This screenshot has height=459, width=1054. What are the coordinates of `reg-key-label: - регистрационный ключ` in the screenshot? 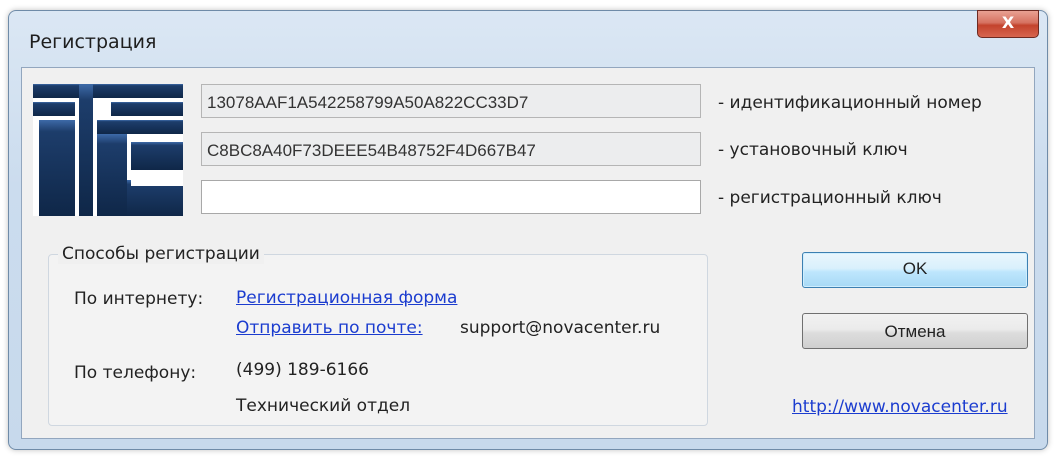 It's located at (830, 198).